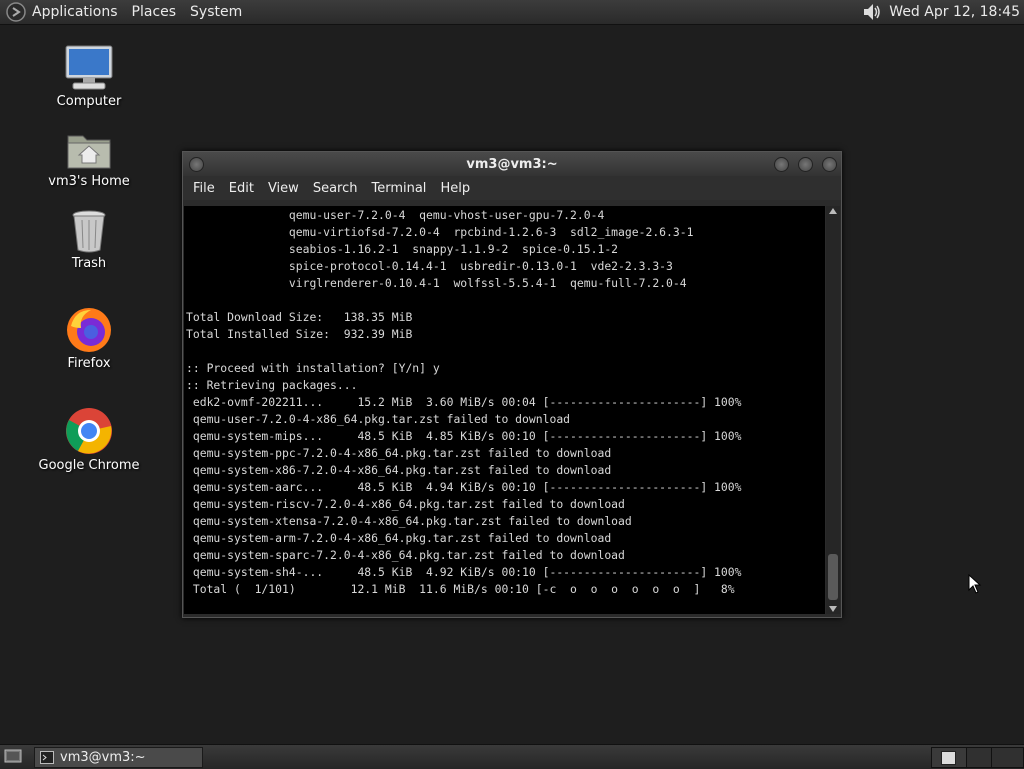 The width and height of the screenshot is (1024, 769). I want to click on taskbar-button-label: vm3@vm3:~, so click(103, 757).